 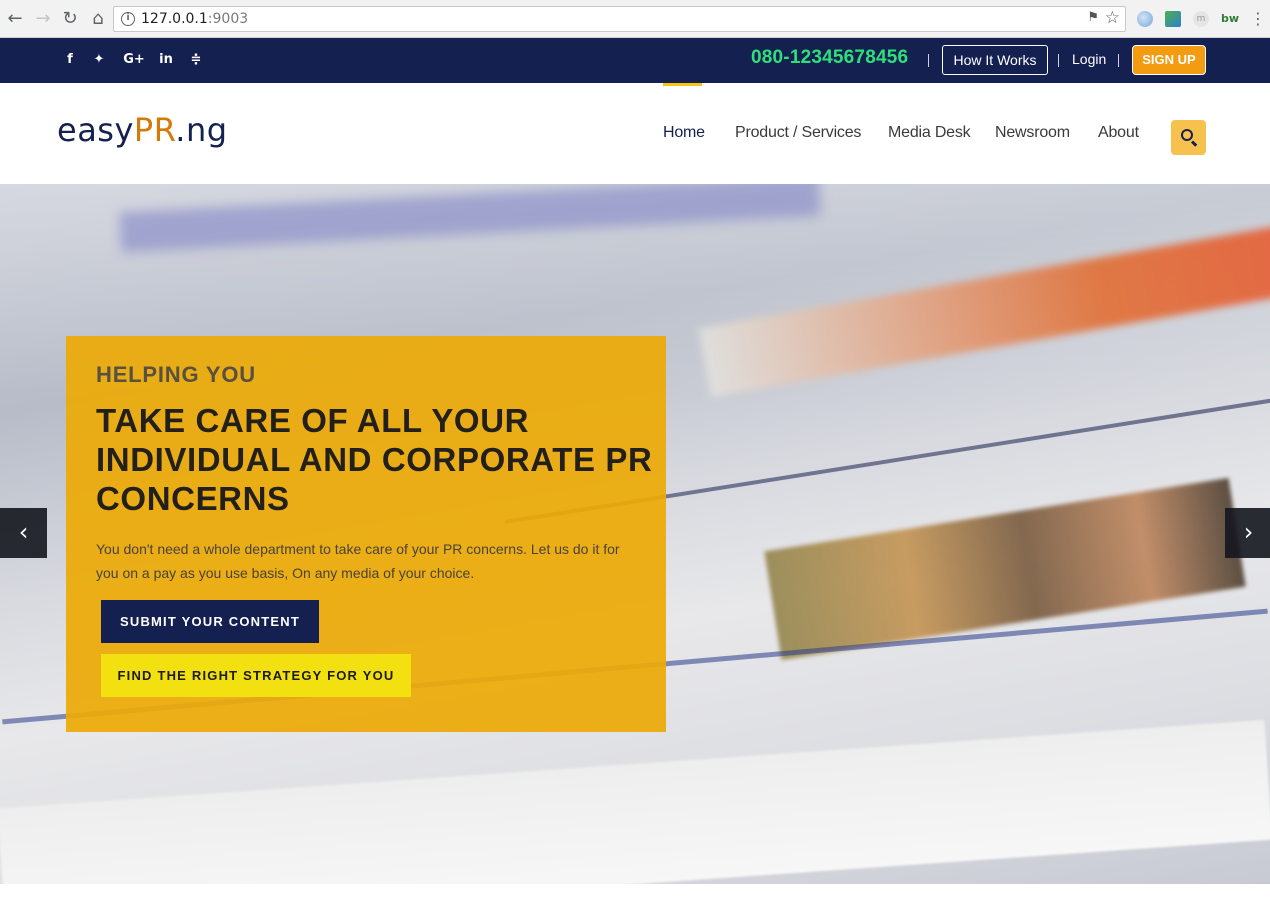 I want to click on logo-part-easy: easy, so click(x=95, y=130).